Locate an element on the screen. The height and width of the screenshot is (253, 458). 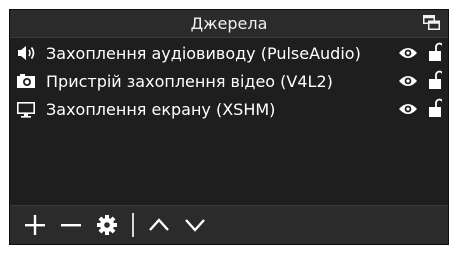
chevron-up-icon is located at coordinates (159, 224).